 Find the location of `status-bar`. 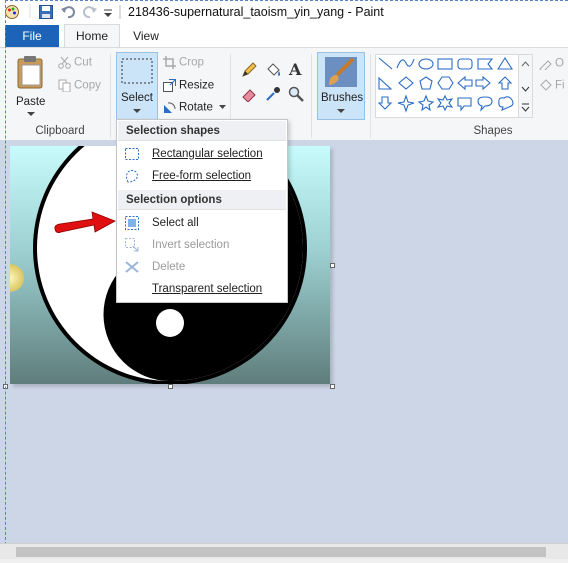

status-bar is located at coordinates (284, 561).